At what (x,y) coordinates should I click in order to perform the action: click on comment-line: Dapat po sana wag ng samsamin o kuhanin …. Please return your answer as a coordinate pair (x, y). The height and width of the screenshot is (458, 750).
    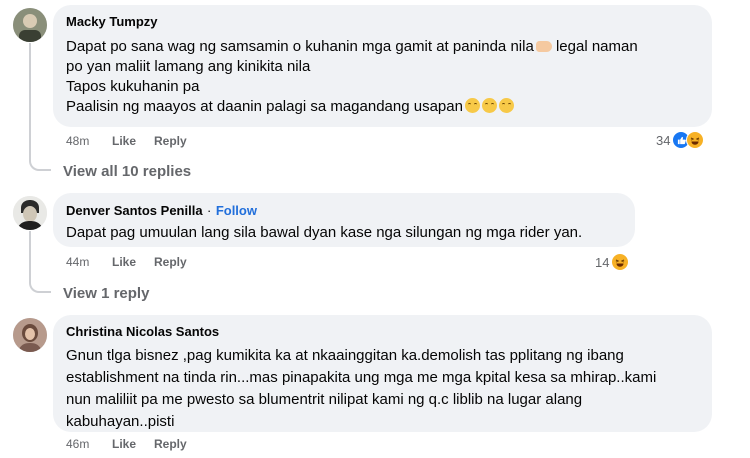
    Looking at the image, I should click on (300, 46).